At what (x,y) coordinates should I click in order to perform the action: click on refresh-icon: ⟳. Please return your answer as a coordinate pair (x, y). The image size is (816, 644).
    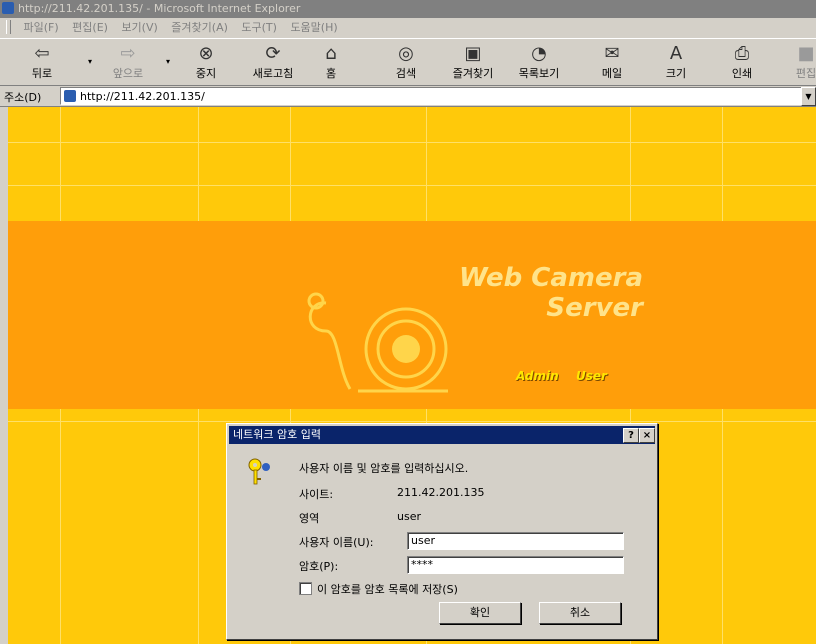
    Looking at the image, I should click on (273, 53).